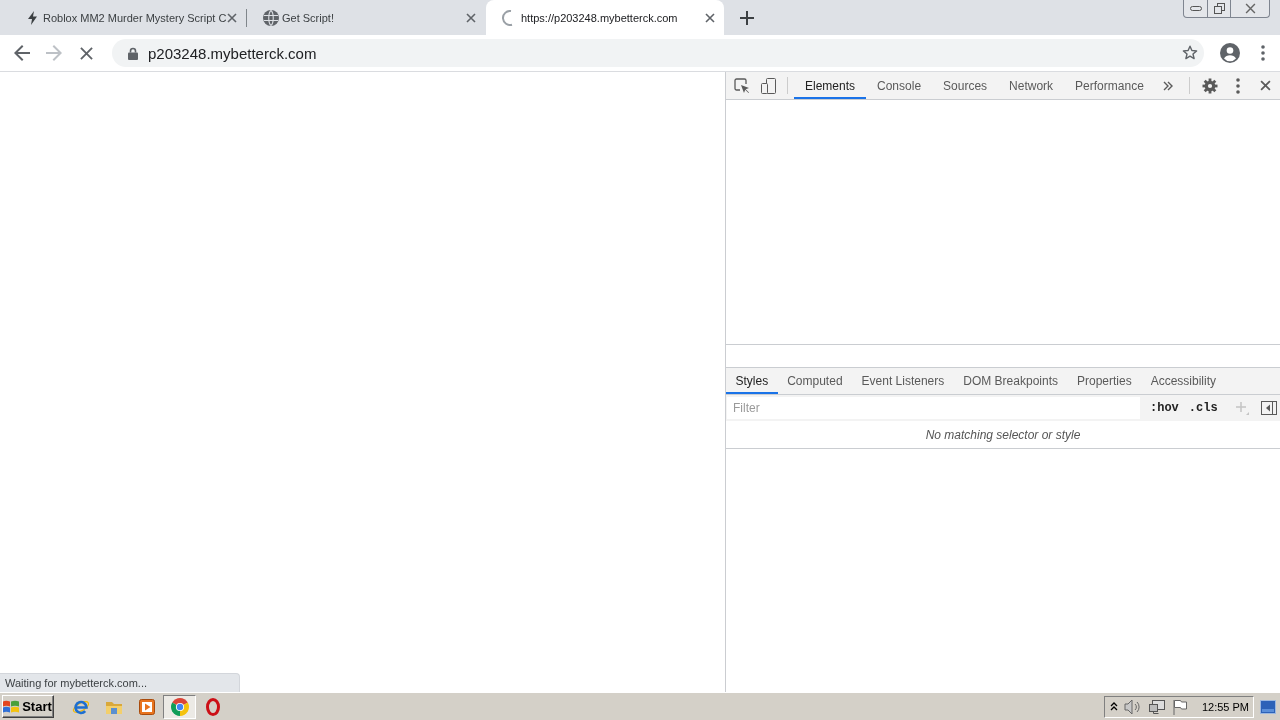 The width and height of the screenshot is (1280, 720). What do you see at coordinates (1183, 381) in the screenshot?
I see `sidebar-tab: Accessibility` at bounding box center [1183, 381].